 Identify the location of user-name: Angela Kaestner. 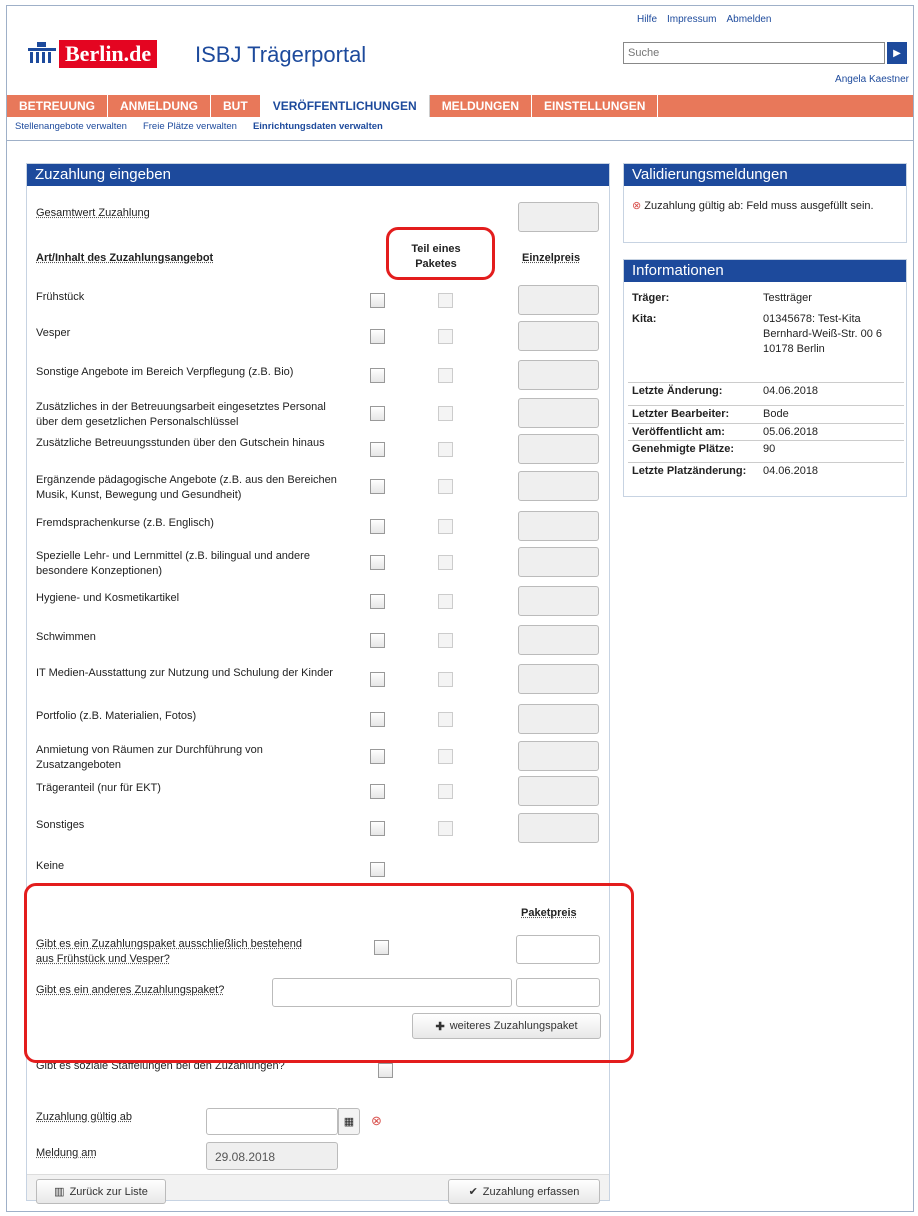
(872, 79).